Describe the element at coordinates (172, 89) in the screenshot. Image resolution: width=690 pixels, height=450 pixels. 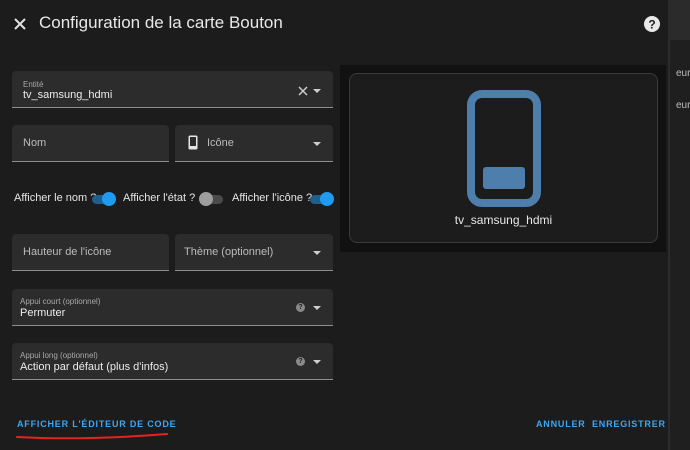
I see `entity-field: Entité tv_samsung_hdmi` at that location.